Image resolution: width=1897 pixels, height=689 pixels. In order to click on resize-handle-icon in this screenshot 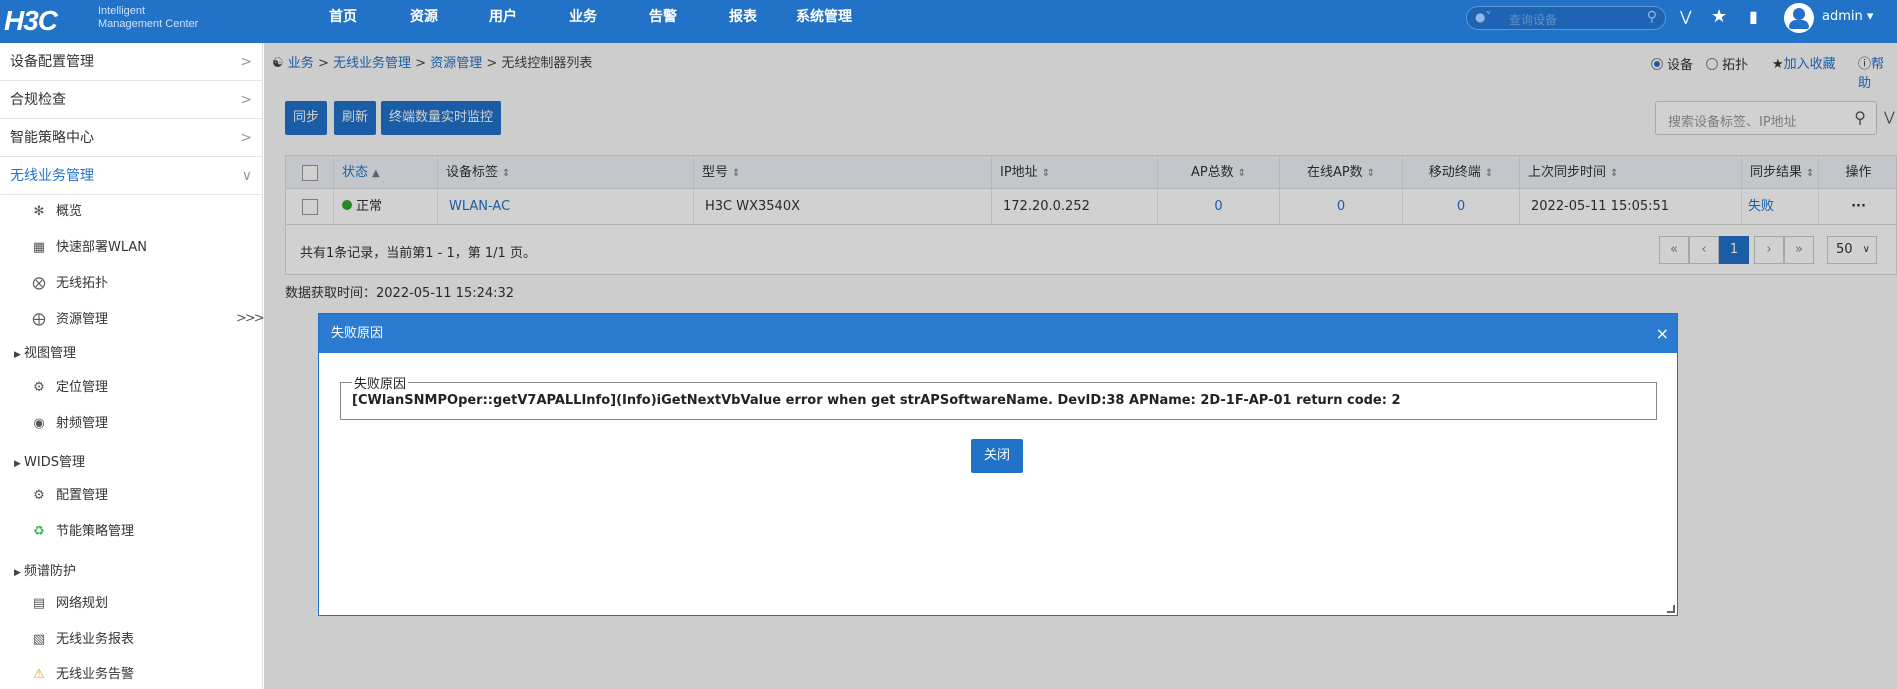, I will do `click(1671, 609)`.